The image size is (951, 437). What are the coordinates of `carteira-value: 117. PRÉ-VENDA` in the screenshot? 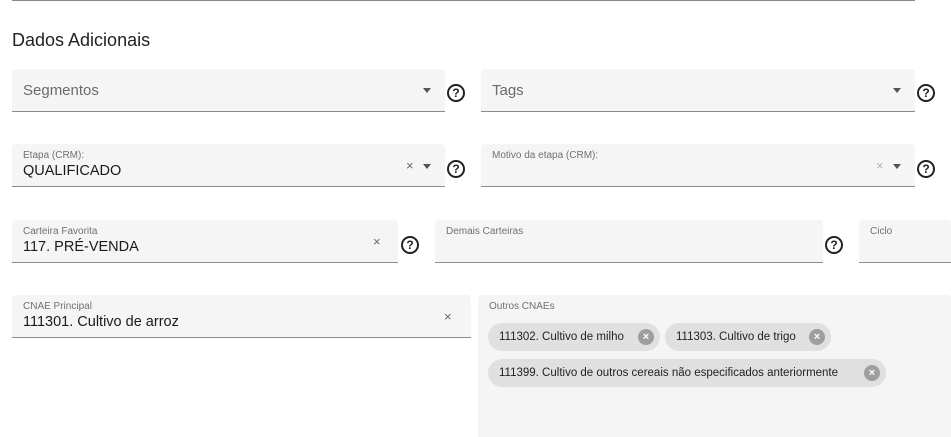 It's located at (81, 247).